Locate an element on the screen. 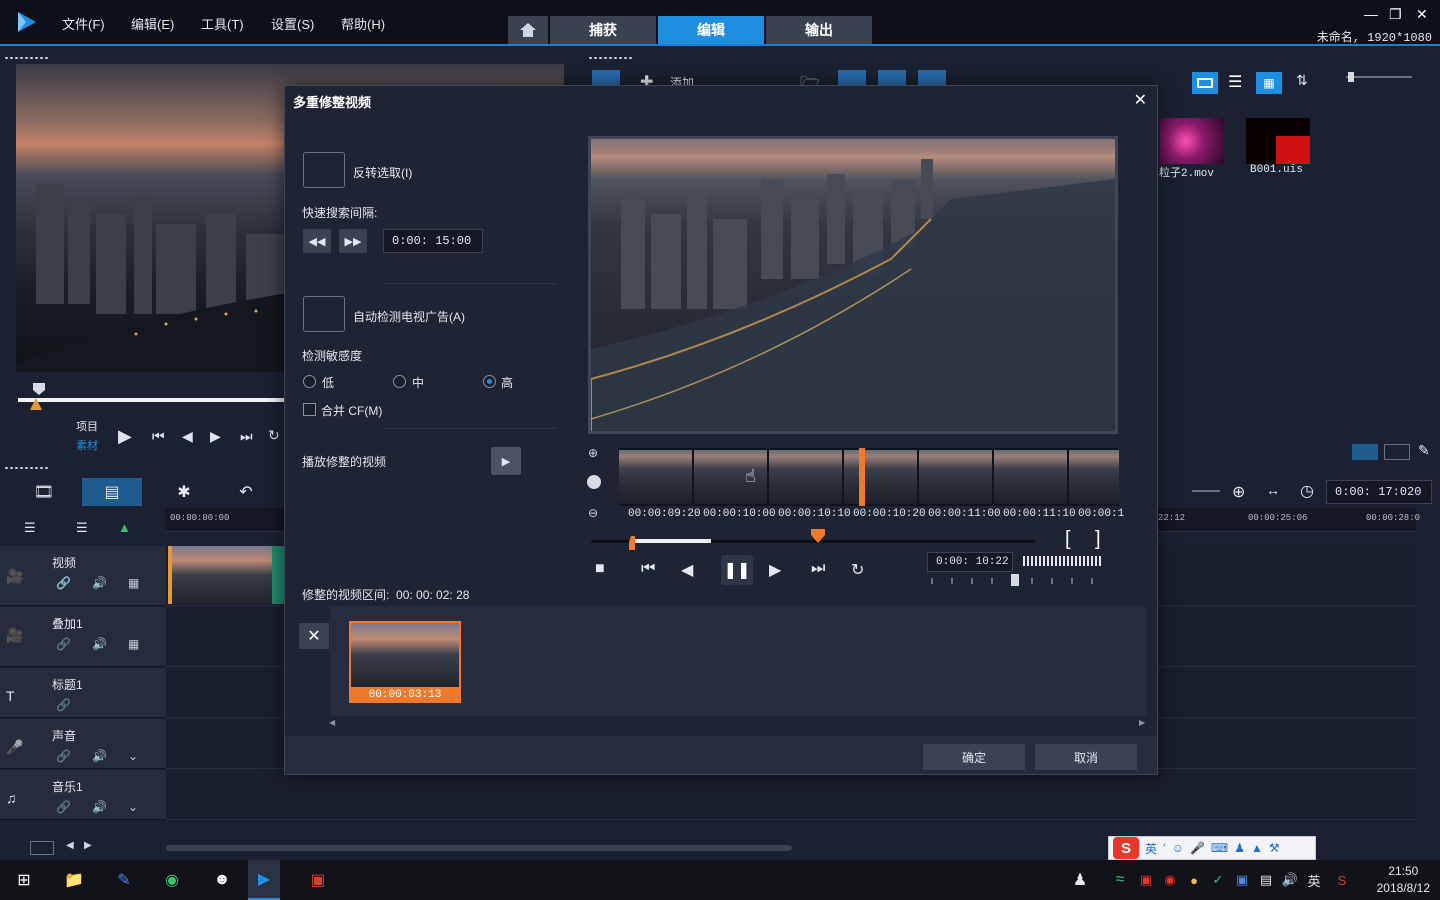 The width and height of the screenshot is (1440, 900). wifi-icon: ≈ is located at coordinates (1120, 880).